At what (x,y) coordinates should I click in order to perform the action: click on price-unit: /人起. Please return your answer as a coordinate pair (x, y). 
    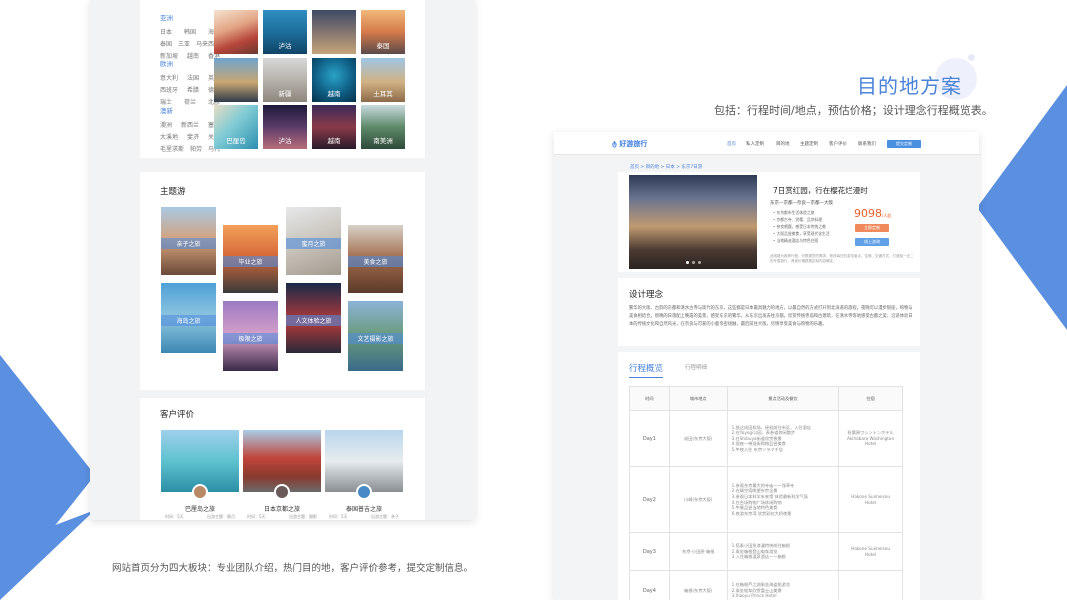
    Looking at the image, I should click on (887, 215).